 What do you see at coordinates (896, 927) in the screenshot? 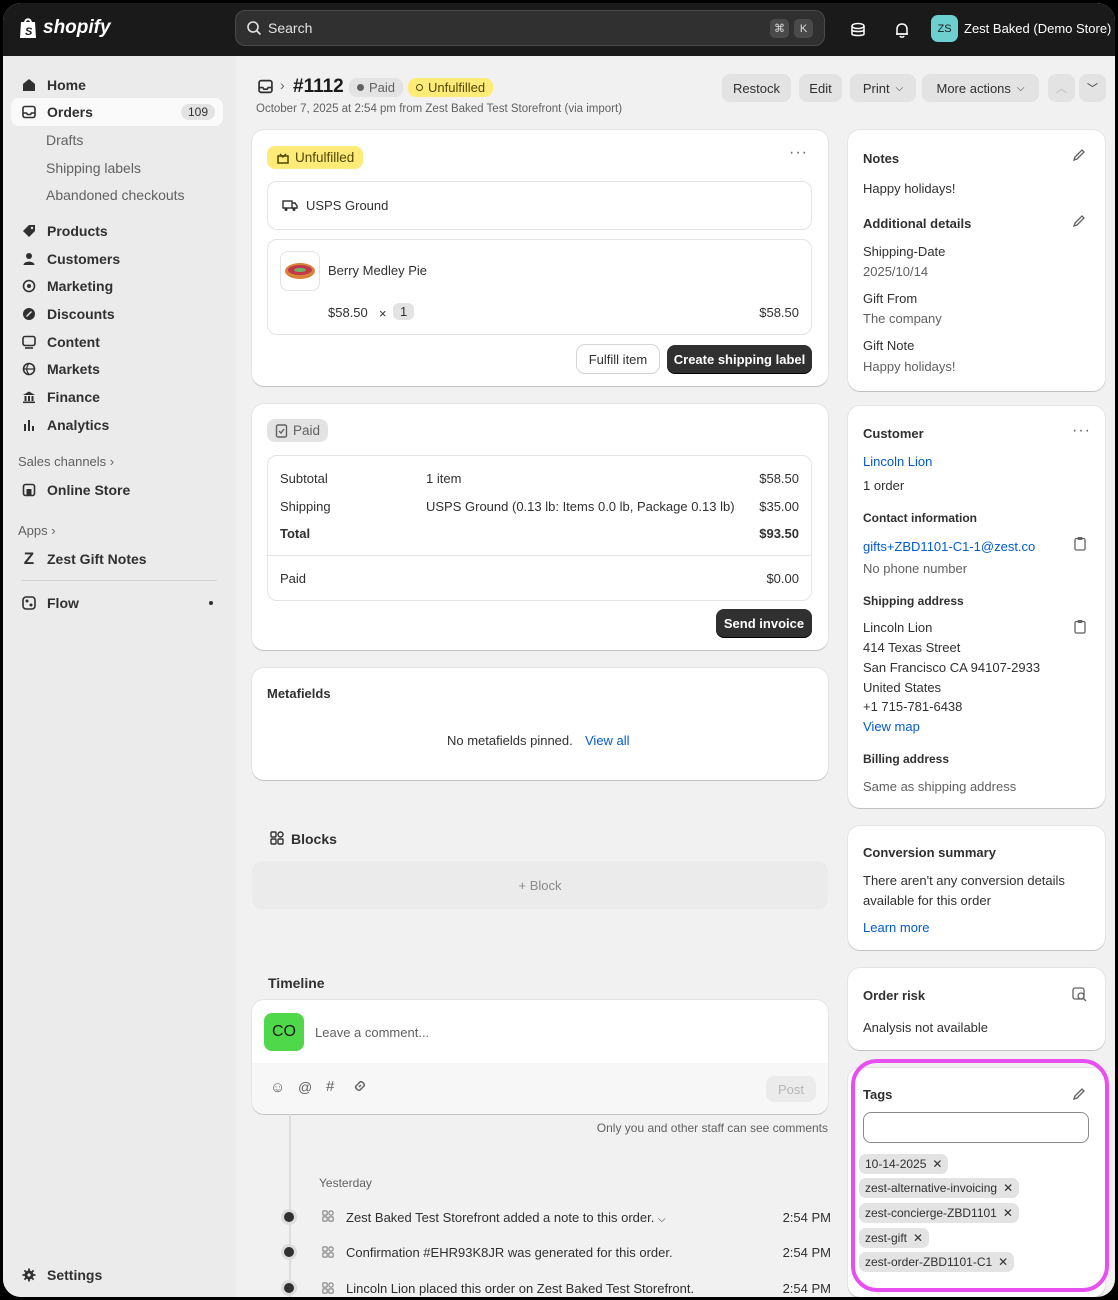
I see `learn-more-link: Learn more` at bounding box center [896, 927].